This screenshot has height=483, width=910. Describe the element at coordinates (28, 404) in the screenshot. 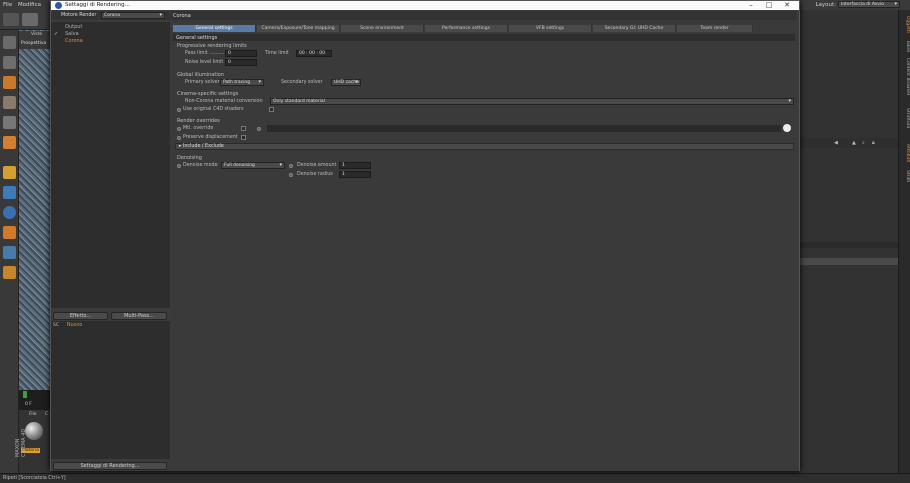

I see `frame-counter: 0 F` at that location.